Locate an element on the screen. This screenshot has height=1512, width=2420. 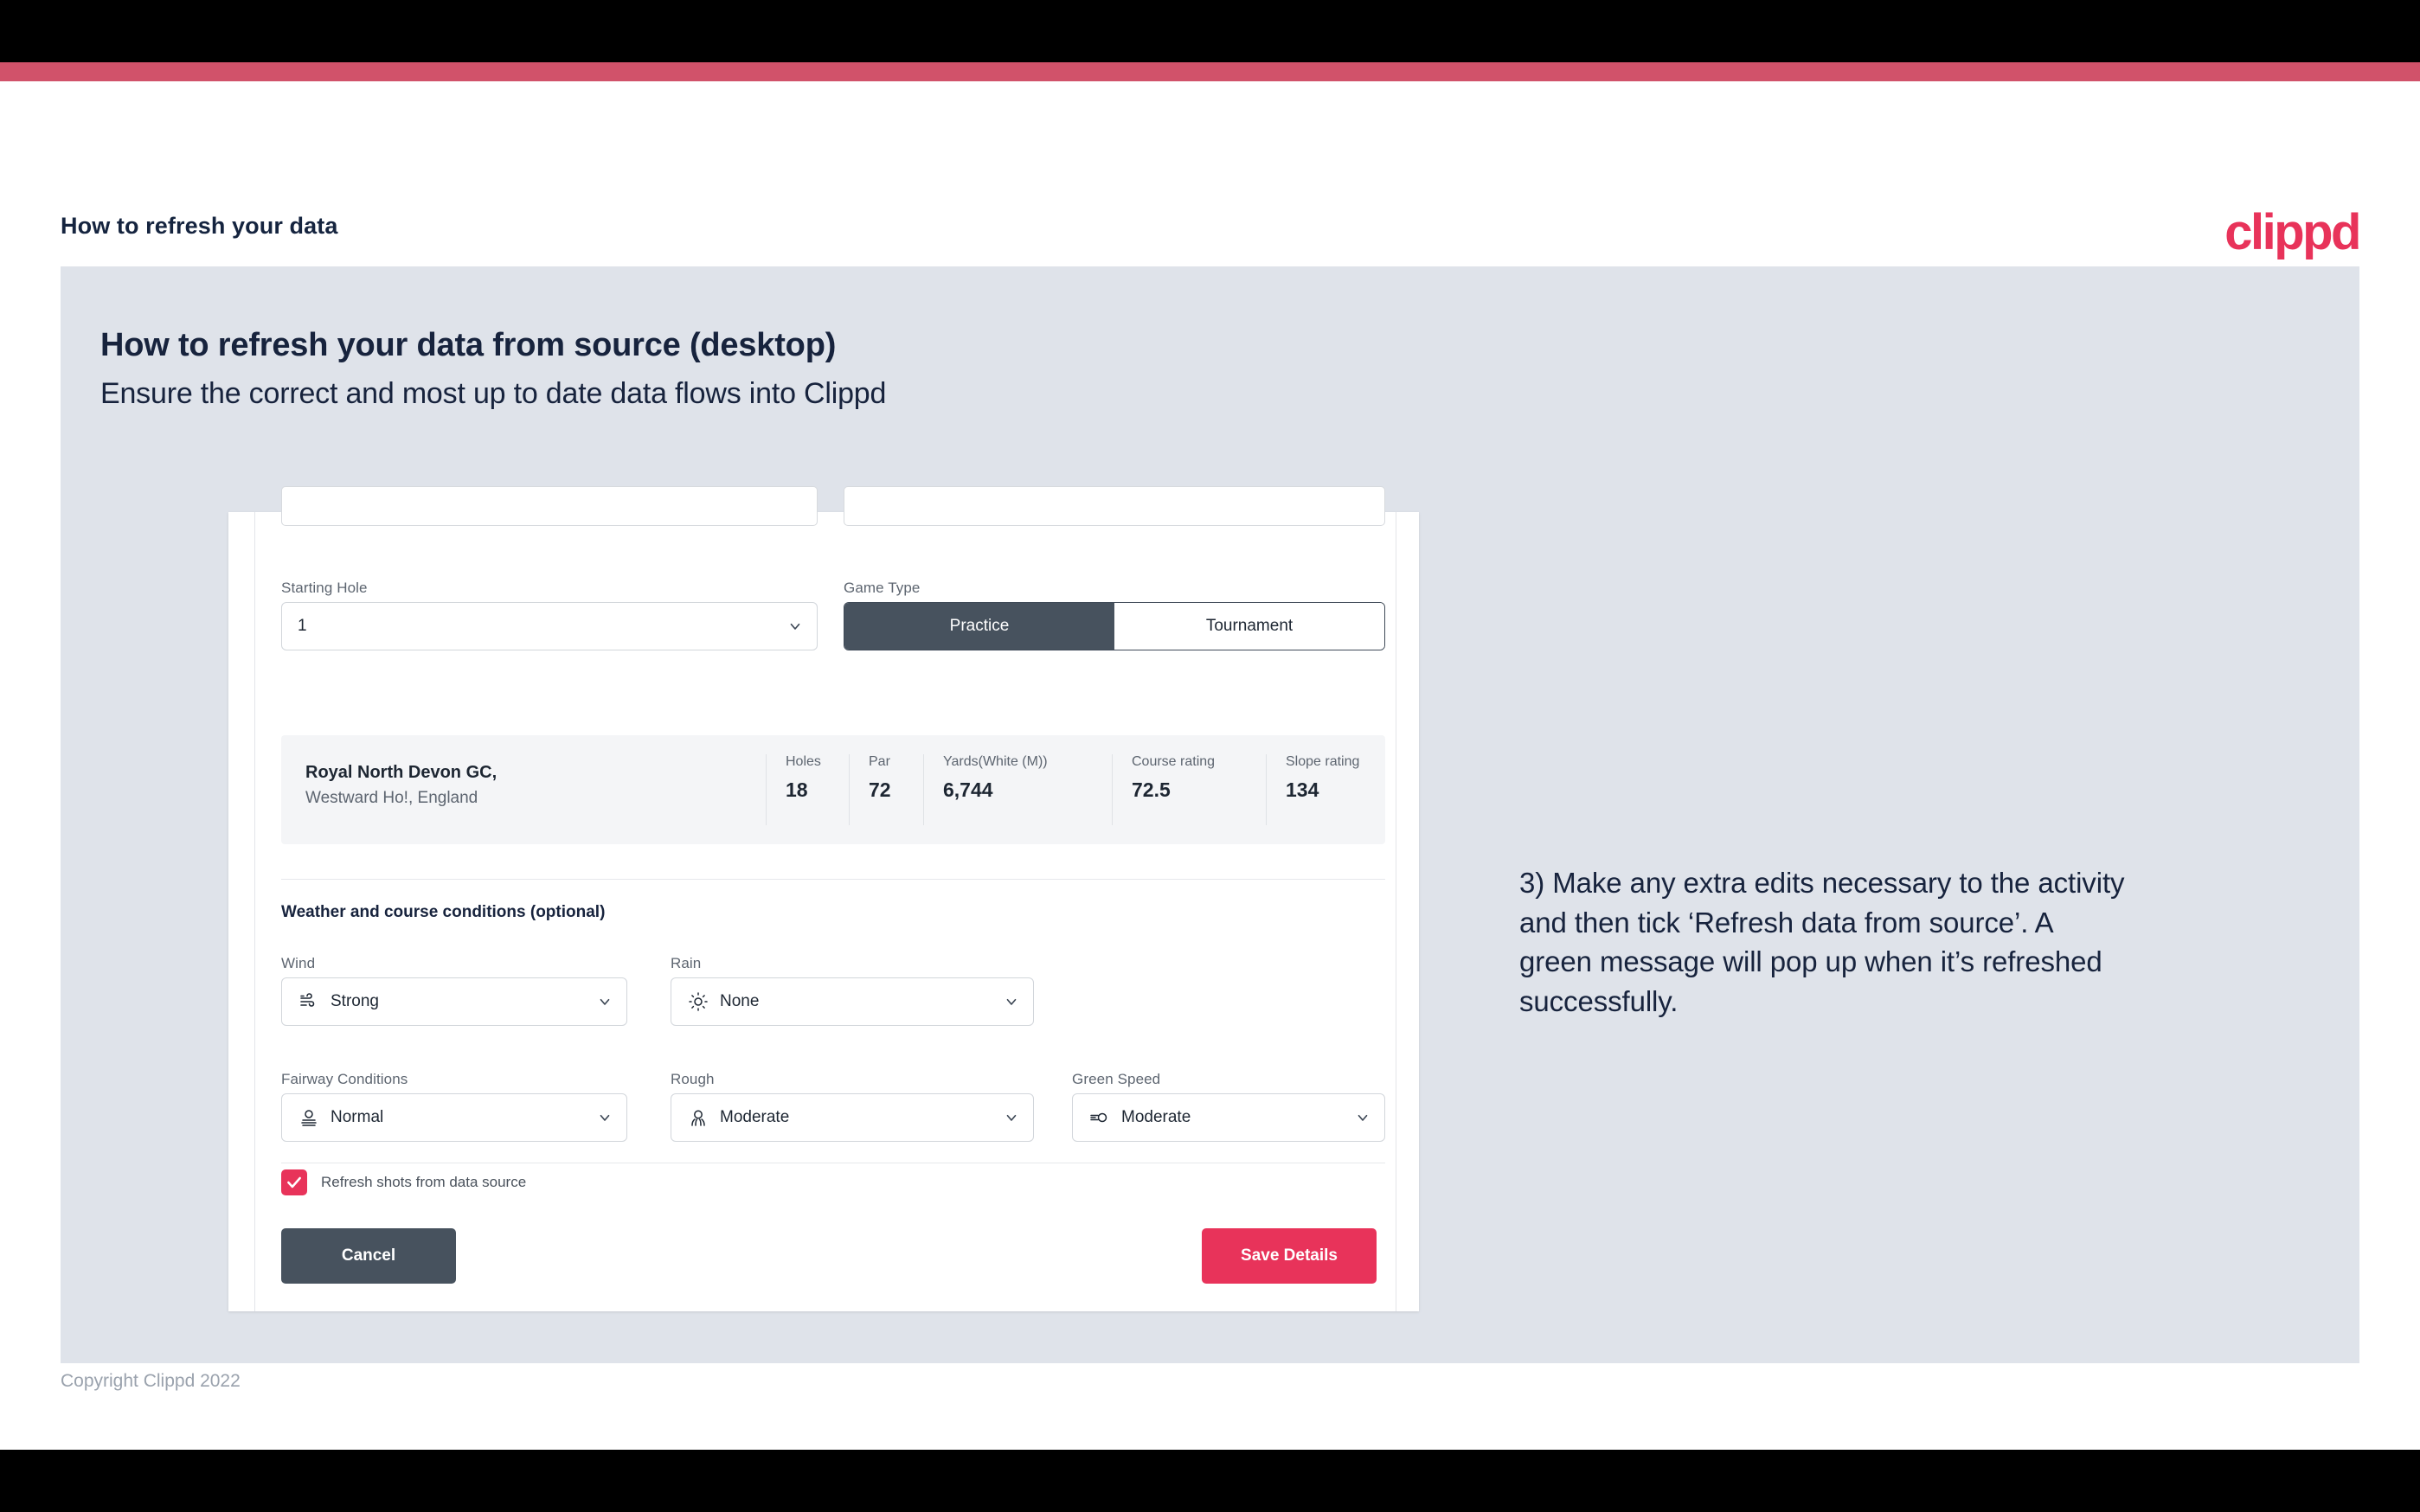
footer-copyright: Copyright Clippd 2022 is located at coordinates (151, 1381).